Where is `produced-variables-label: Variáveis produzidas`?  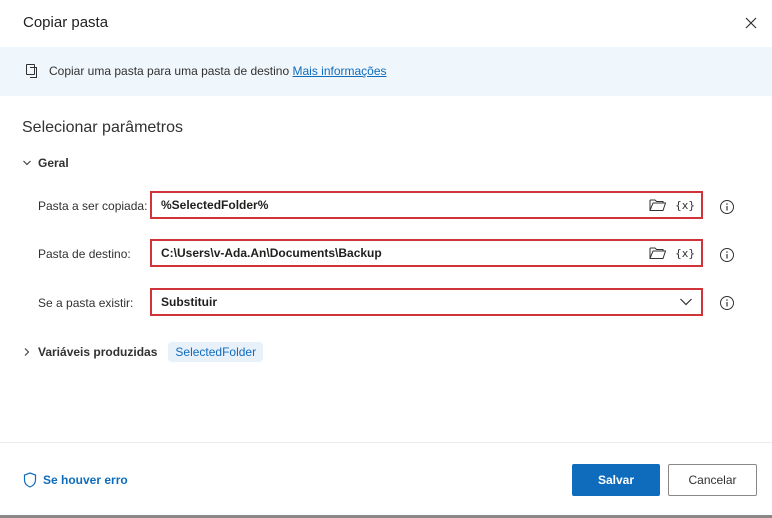
produced-variables-label: Variáveis produzidas is located at coordinates (98, 352).